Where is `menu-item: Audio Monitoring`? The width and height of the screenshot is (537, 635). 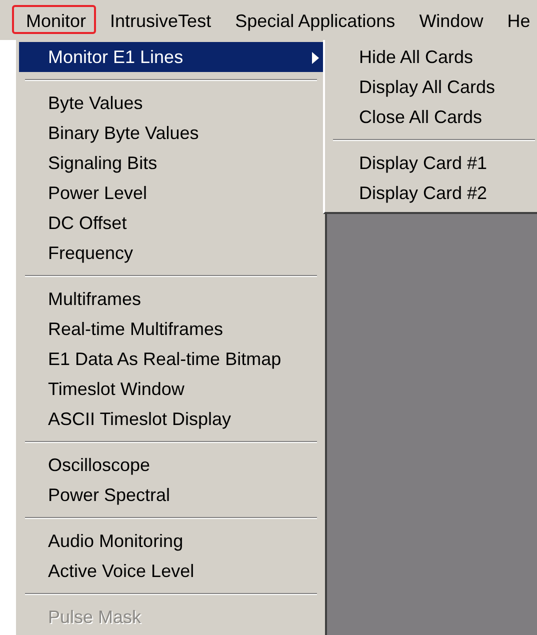
menu-item: Audio Monitoring is located at coordinates (171, 541).